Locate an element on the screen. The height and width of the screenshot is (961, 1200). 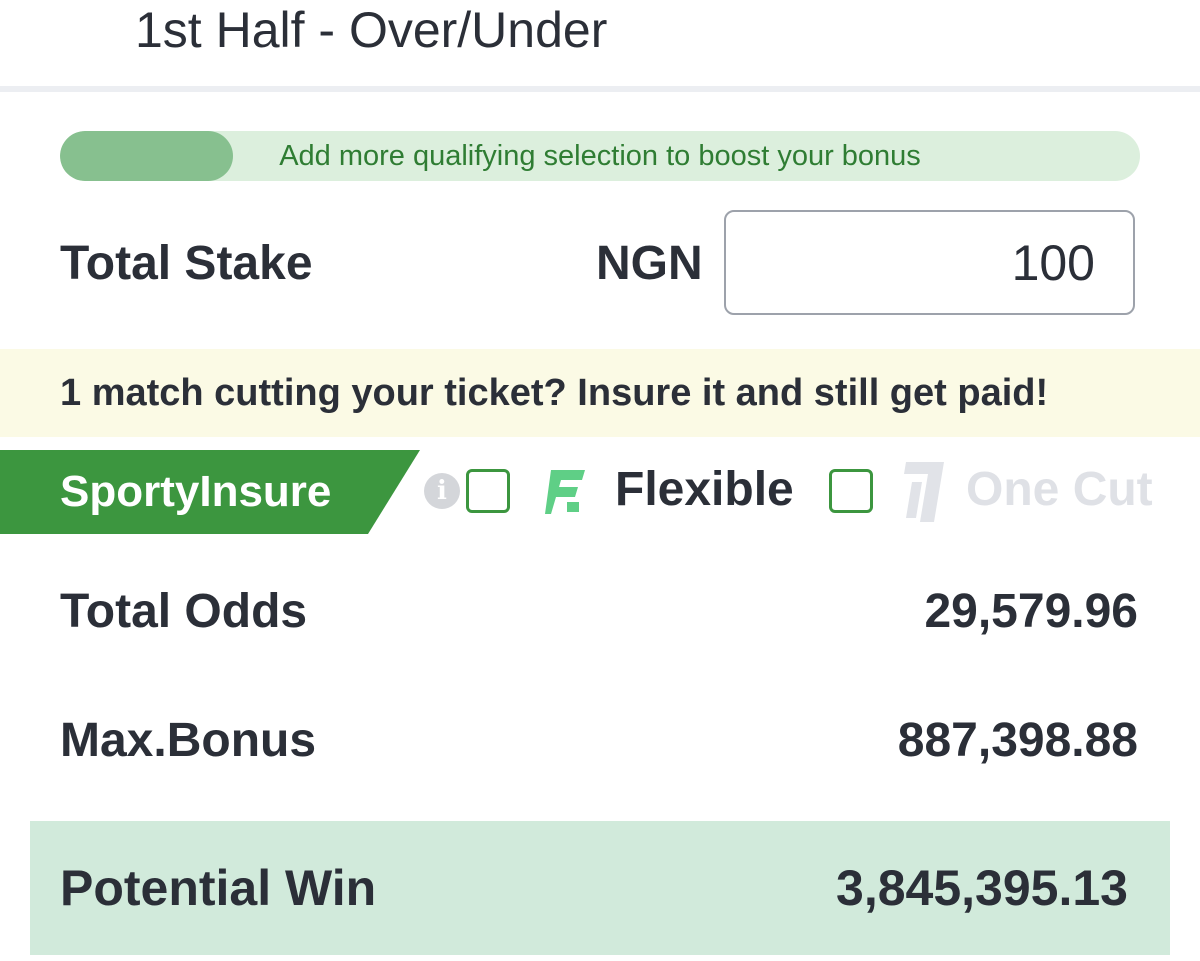
one-cut-checkbox is located at coordinates (851, 491).